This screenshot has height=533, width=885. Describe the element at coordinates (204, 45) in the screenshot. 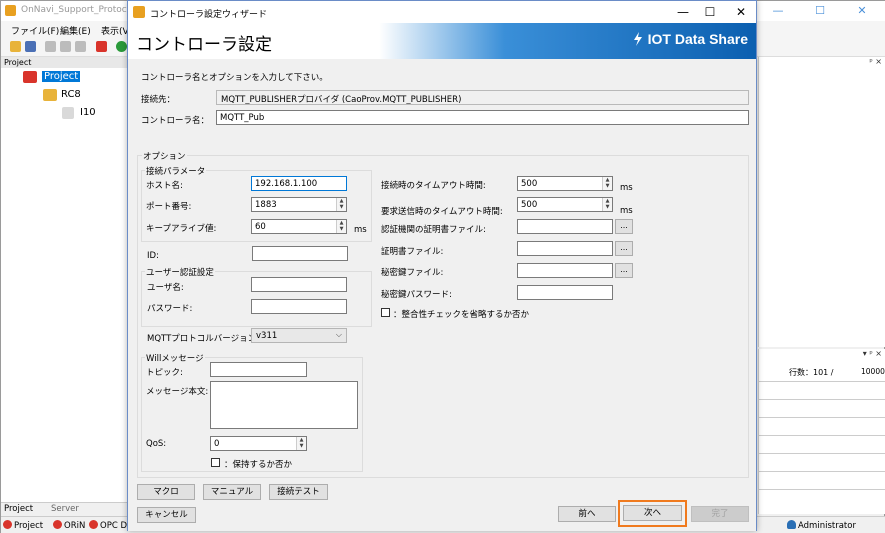

I see `wizard-page-title: コントローラ設定` at that location.